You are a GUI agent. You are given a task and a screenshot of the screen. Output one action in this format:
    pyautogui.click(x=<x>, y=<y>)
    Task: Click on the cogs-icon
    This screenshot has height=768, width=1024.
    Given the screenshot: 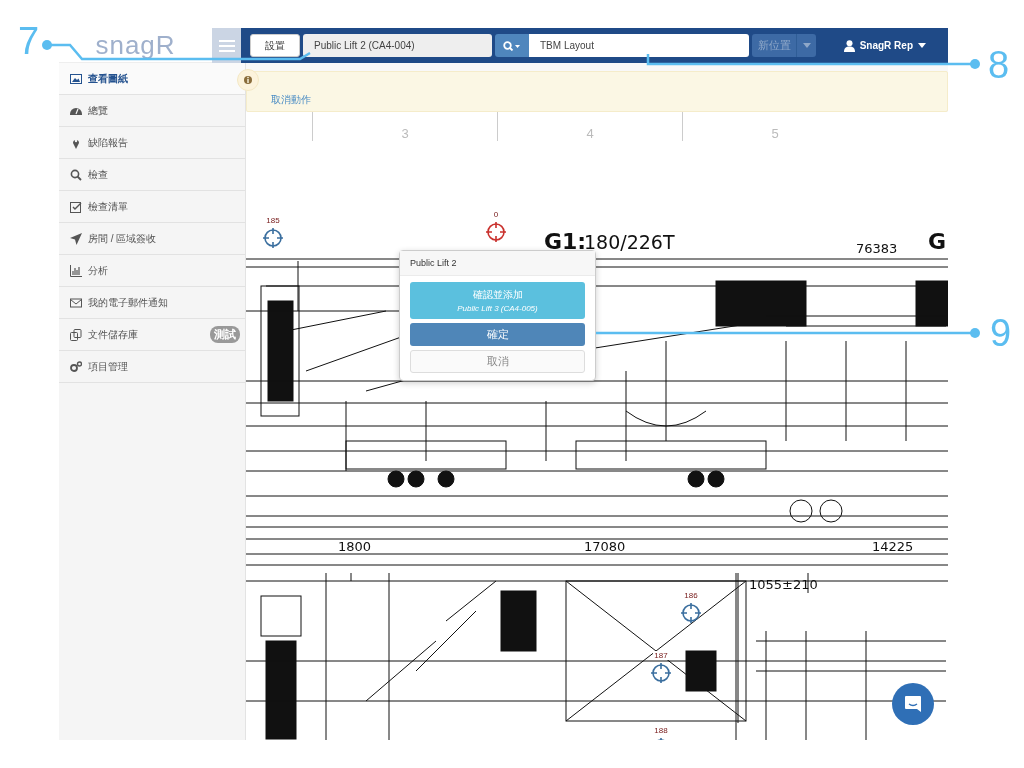 What is the action you would take?
    pyautogui.click(x=76, y=366)
    